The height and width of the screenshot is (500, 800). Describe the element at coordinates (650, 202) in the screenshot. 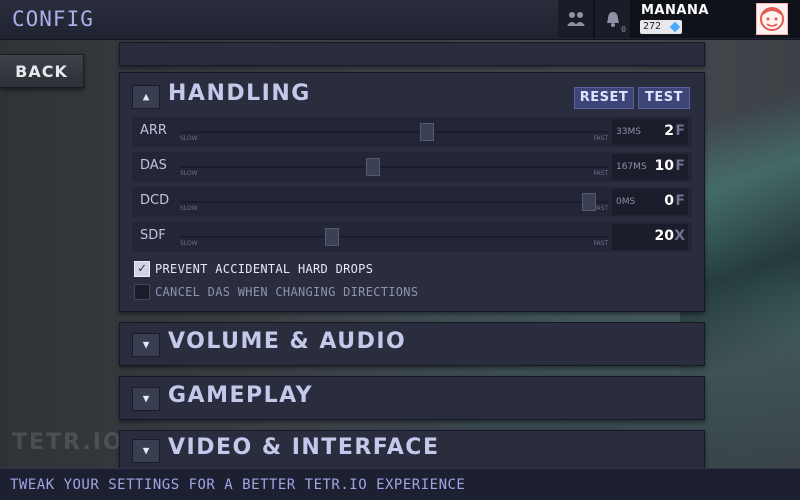

I see `dcd-value-field: 0MS 0 F` at that location.